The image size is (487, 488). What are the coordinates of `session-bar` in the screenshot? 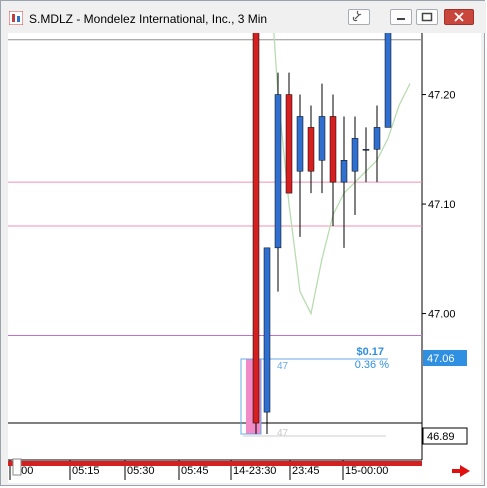 It's located at (215, 463).